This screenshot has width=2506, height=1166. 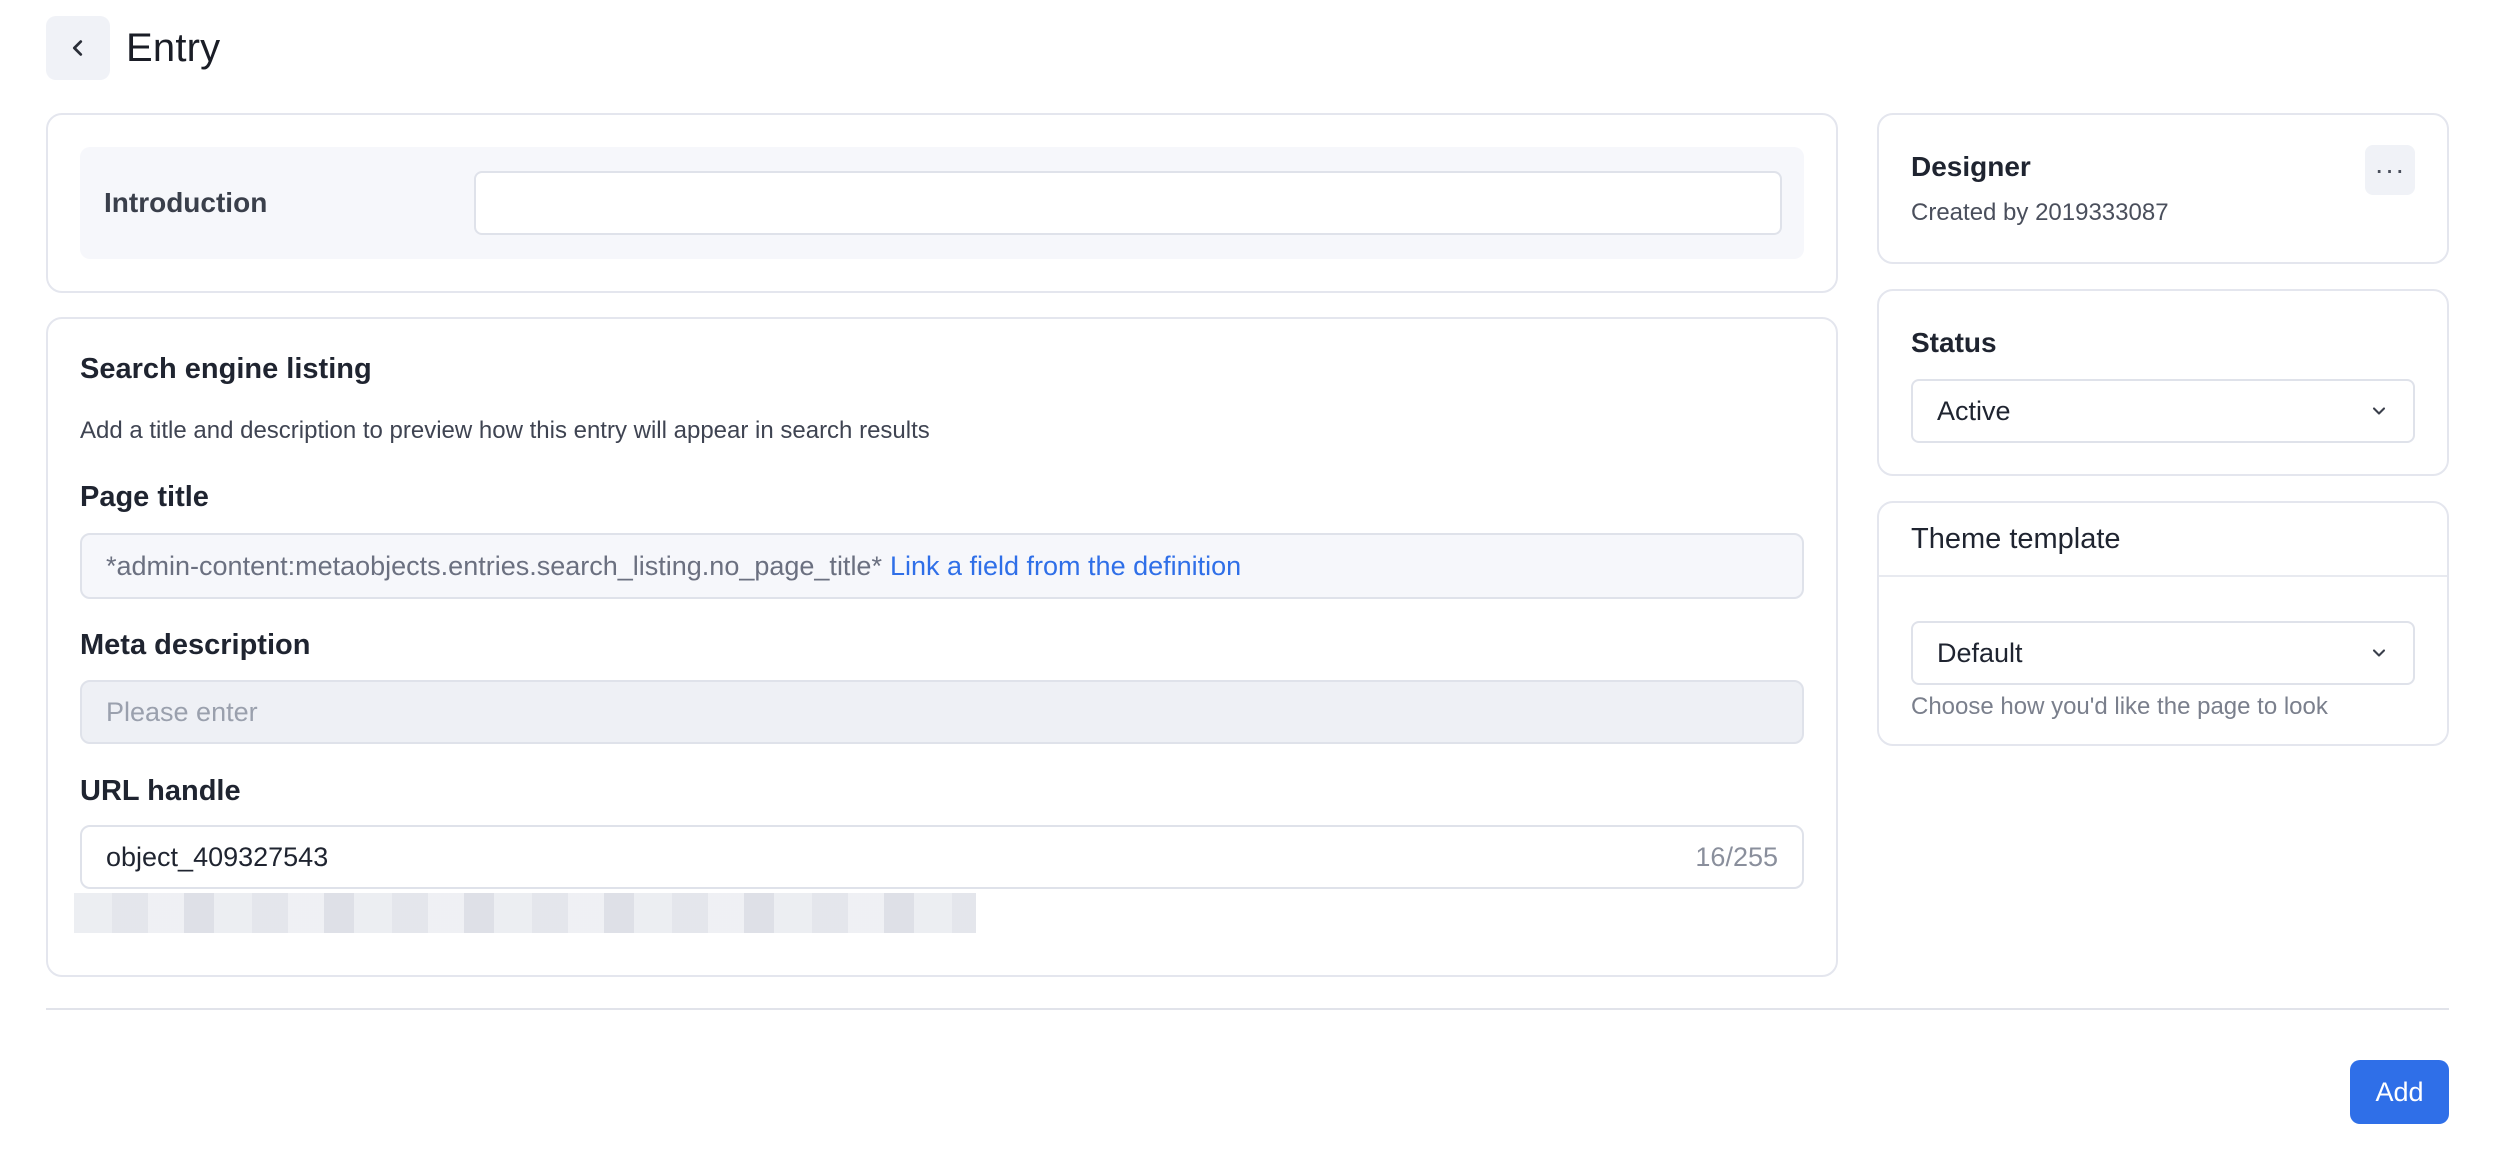 I want to click on designer-title: Designer, so click(x=1971, y=166).